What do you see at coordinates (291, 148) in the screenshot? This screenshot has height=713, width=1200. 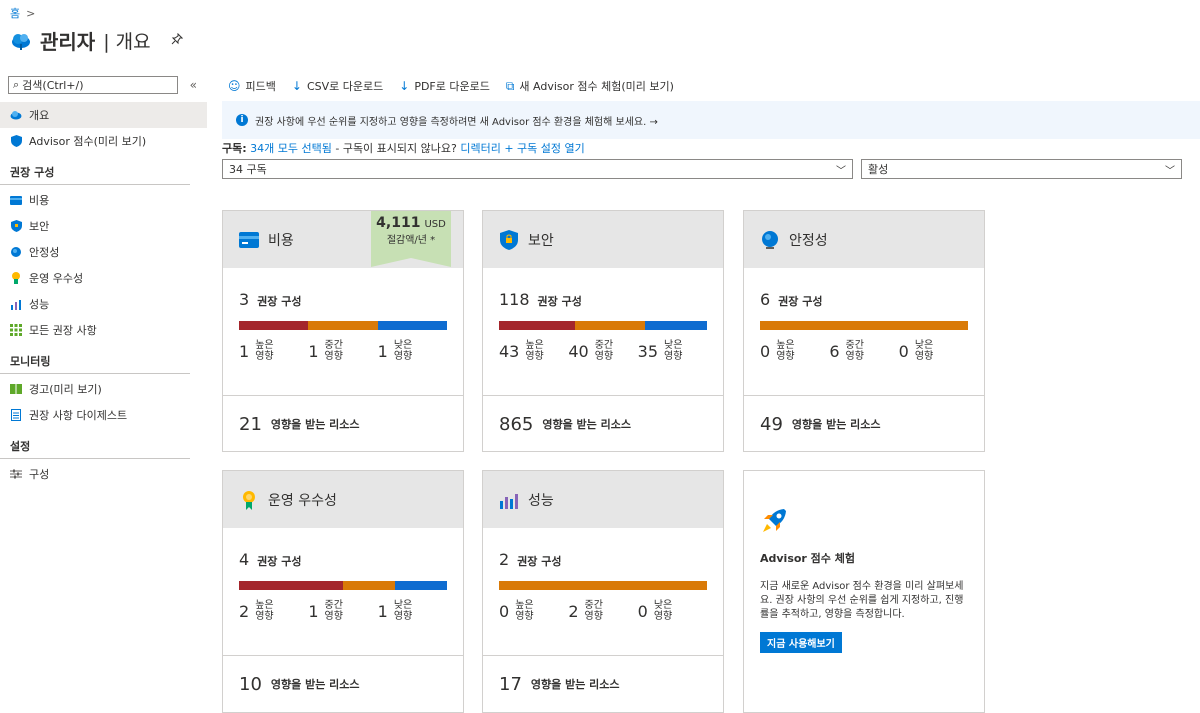 I see `subscription-selected-link: 34개 모두 선택됨` at bounding box center [291, 148].